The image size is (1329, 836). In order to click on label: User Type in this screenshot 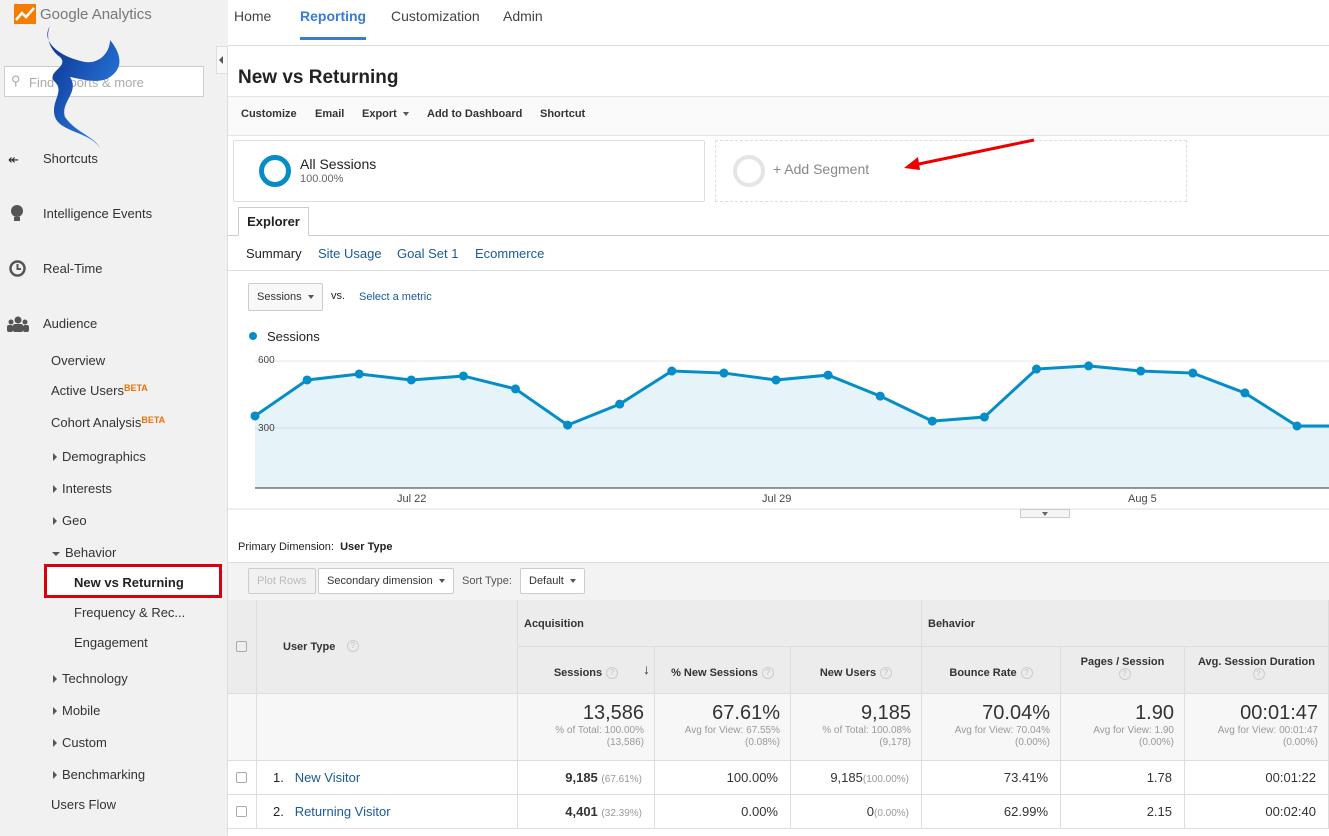, I will do `click(309, 647)`.